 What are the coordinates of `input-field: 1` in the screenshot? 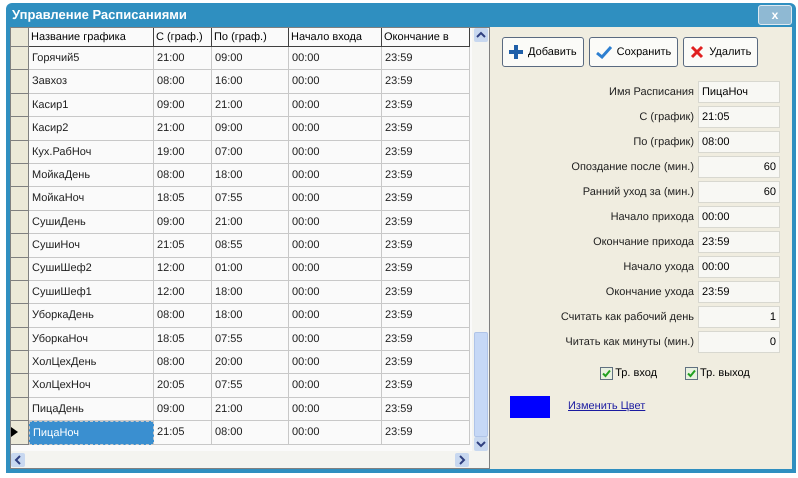 It's located at (739, 317).